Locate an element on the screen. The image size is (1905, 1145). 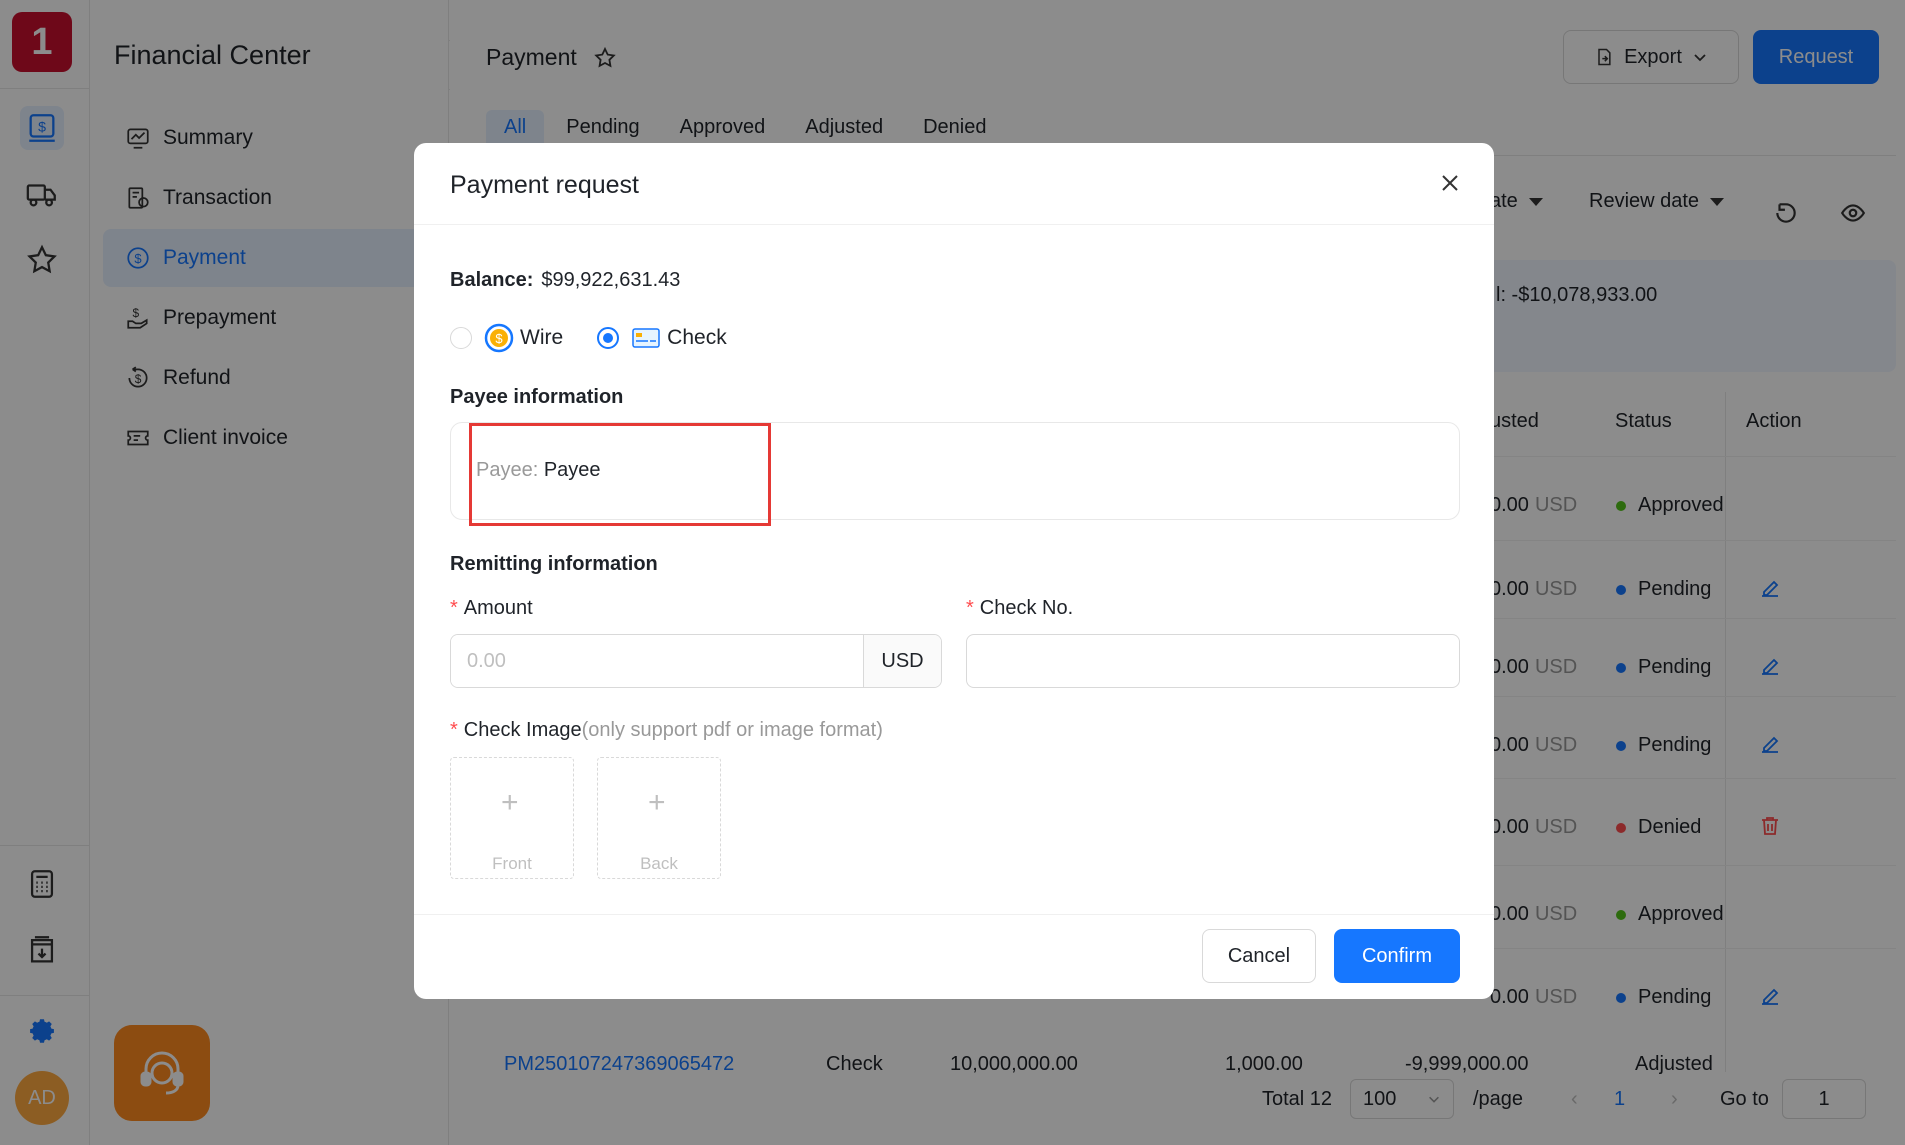
balance-row: Balance: $99,922,631.43 is located at coordinates (565, 280).